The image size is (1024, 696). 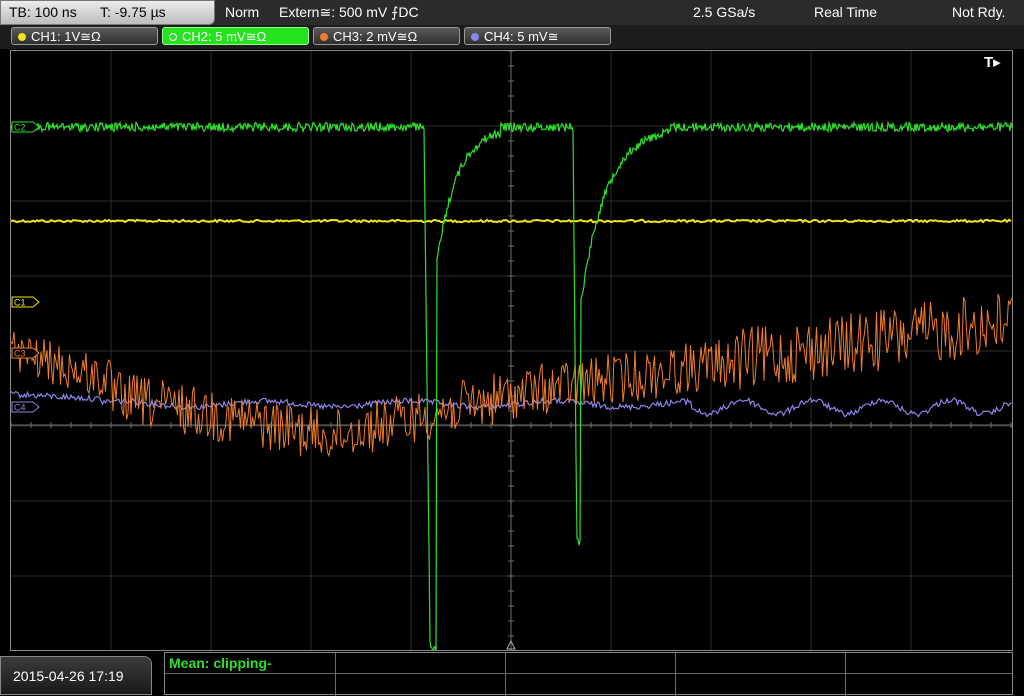 I want to click on trigger-source: Extern≅: 500 mV ⨍DC, so click(x=349, y=12).